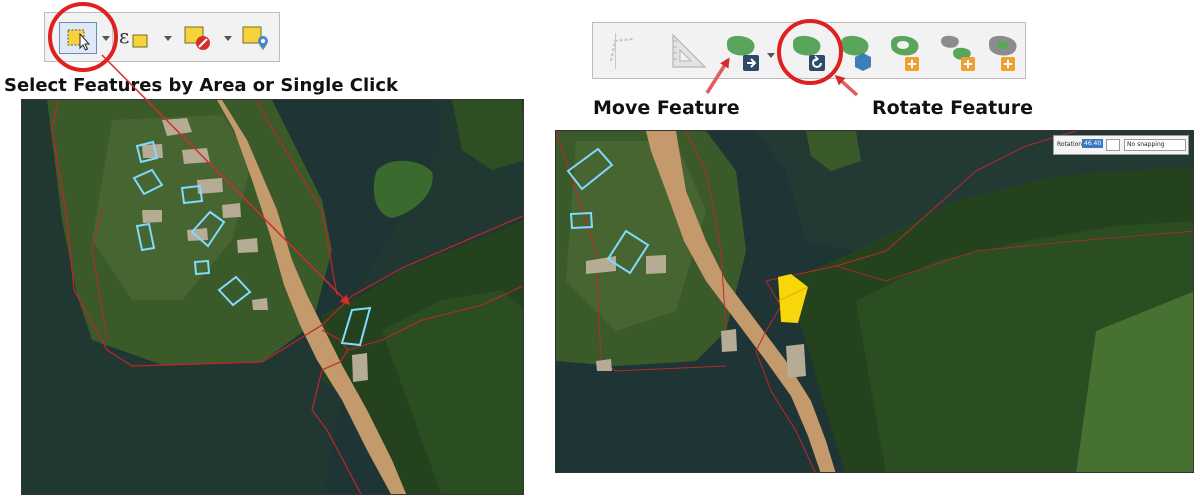 The image size is (1200, 499). I want to click on select-features-dropdown, so click(106, 38).